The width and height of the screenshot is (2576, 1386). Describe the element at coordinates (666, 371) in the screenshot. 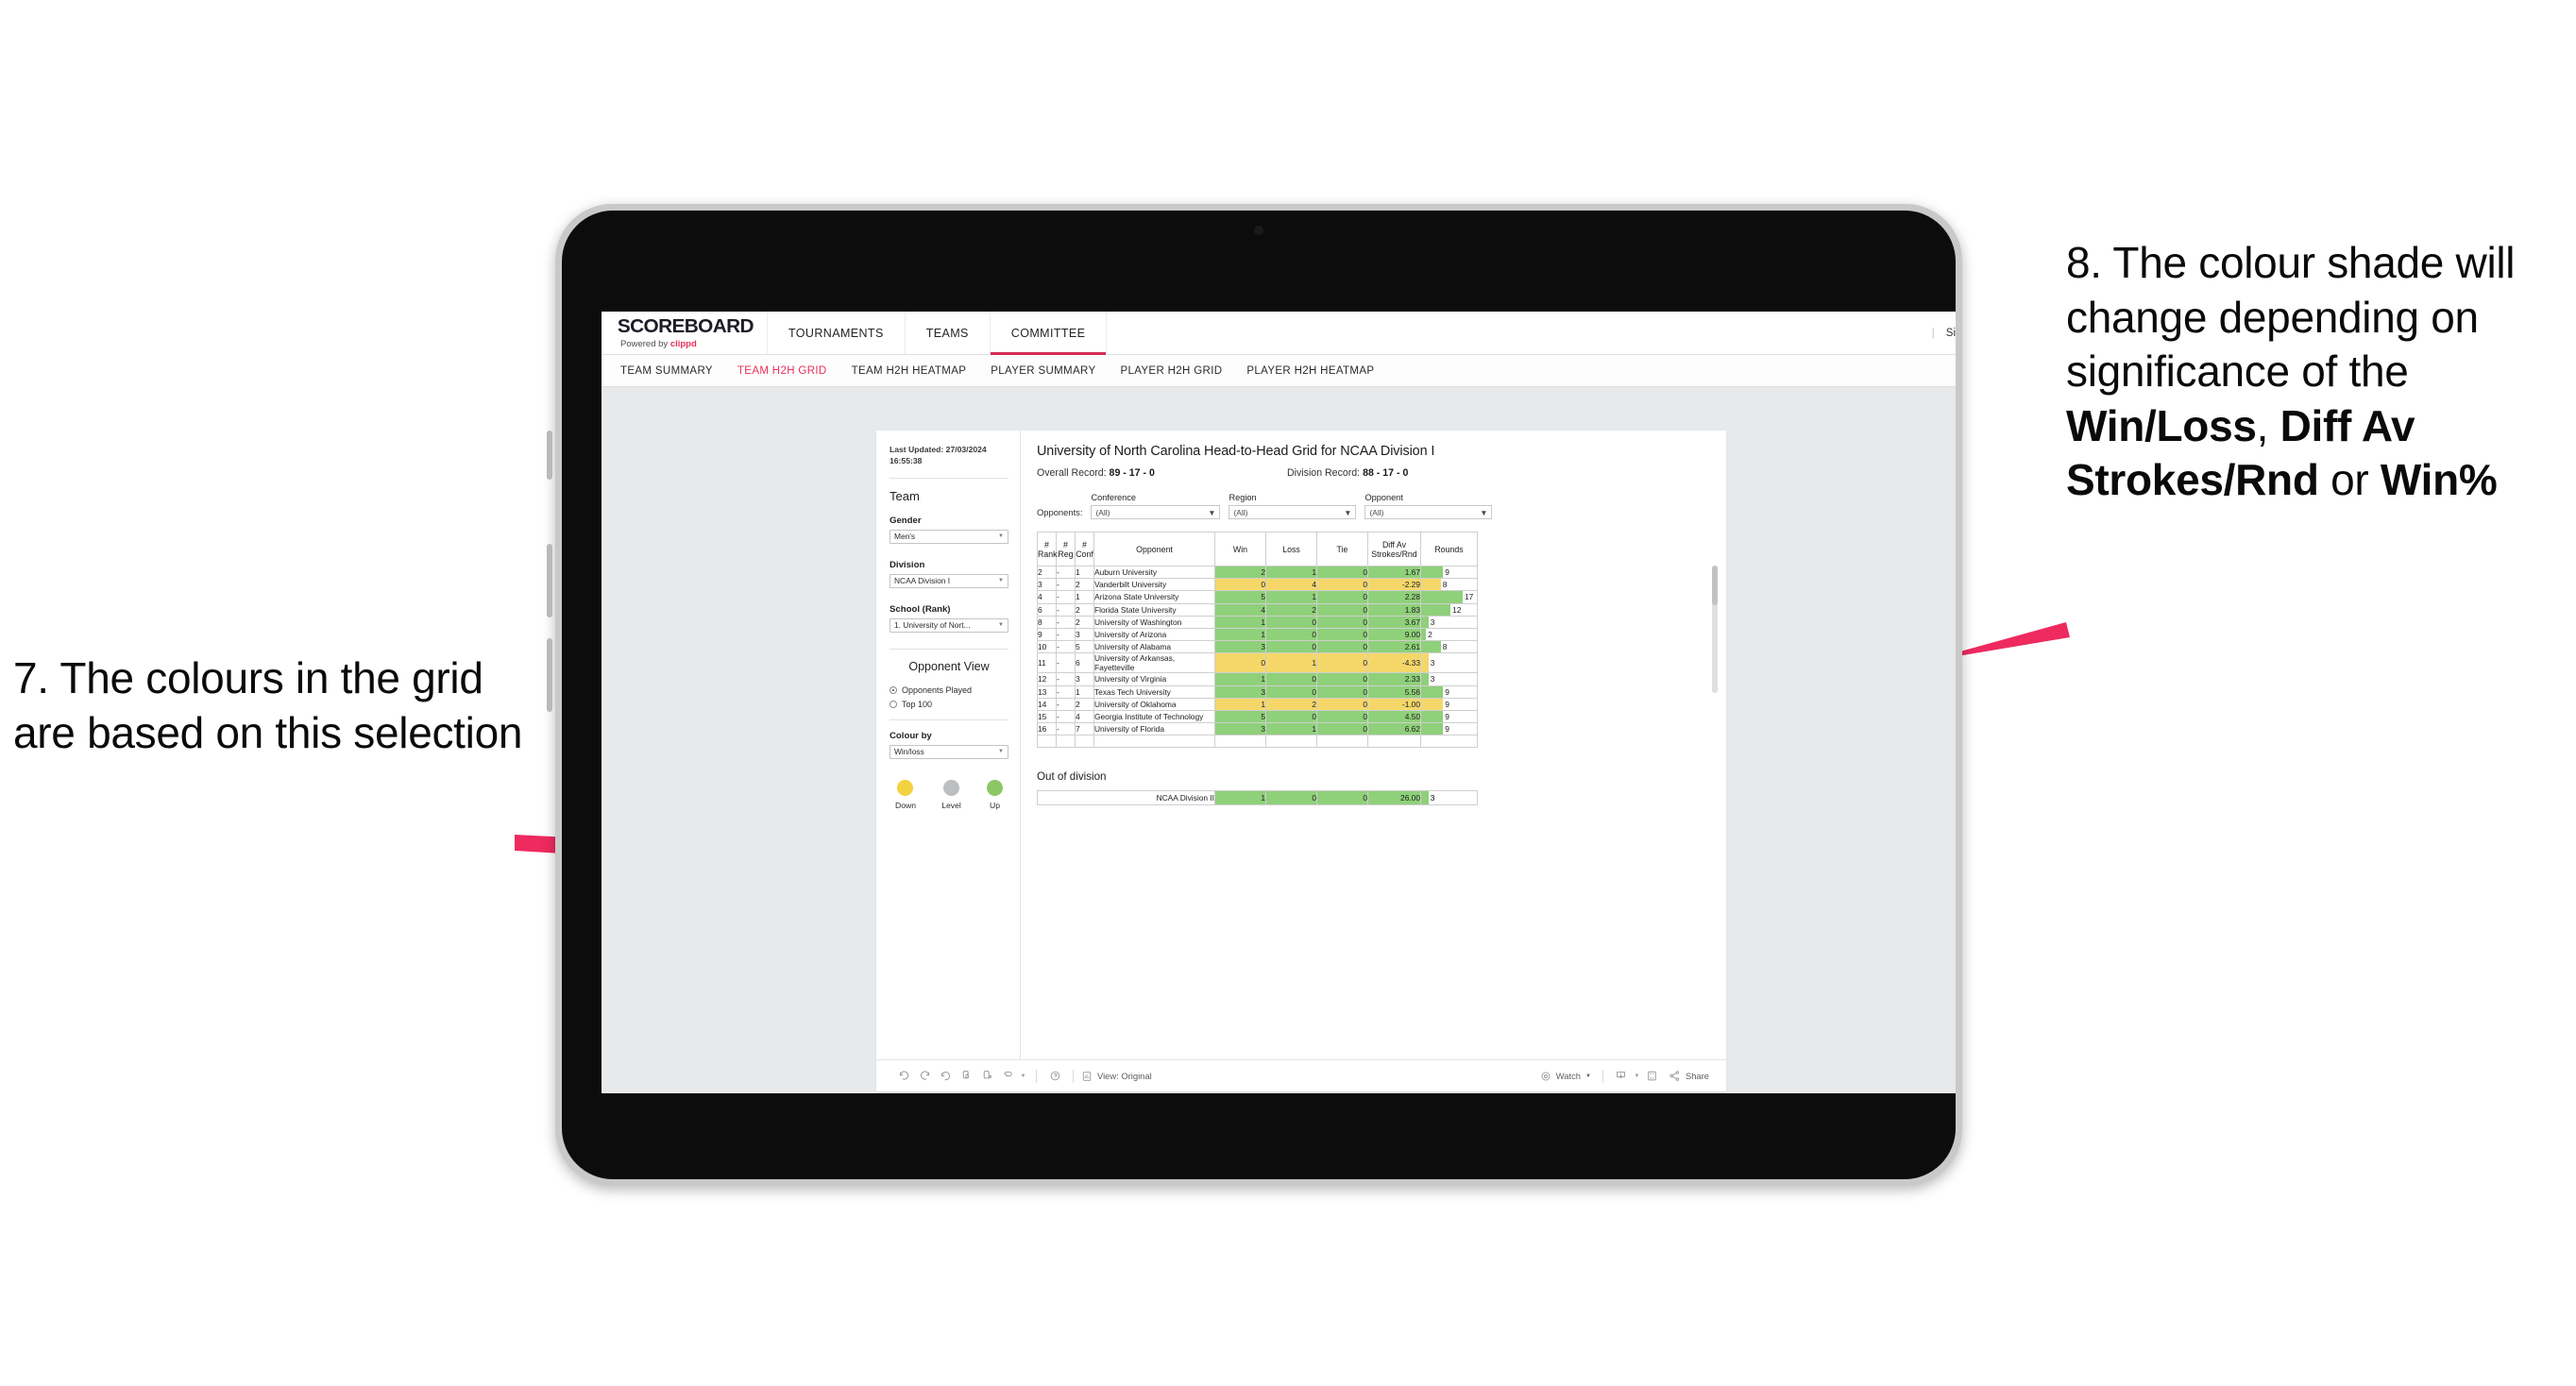

I see `subnav-item-team-summary: TEAM SUMMARY` at that location.